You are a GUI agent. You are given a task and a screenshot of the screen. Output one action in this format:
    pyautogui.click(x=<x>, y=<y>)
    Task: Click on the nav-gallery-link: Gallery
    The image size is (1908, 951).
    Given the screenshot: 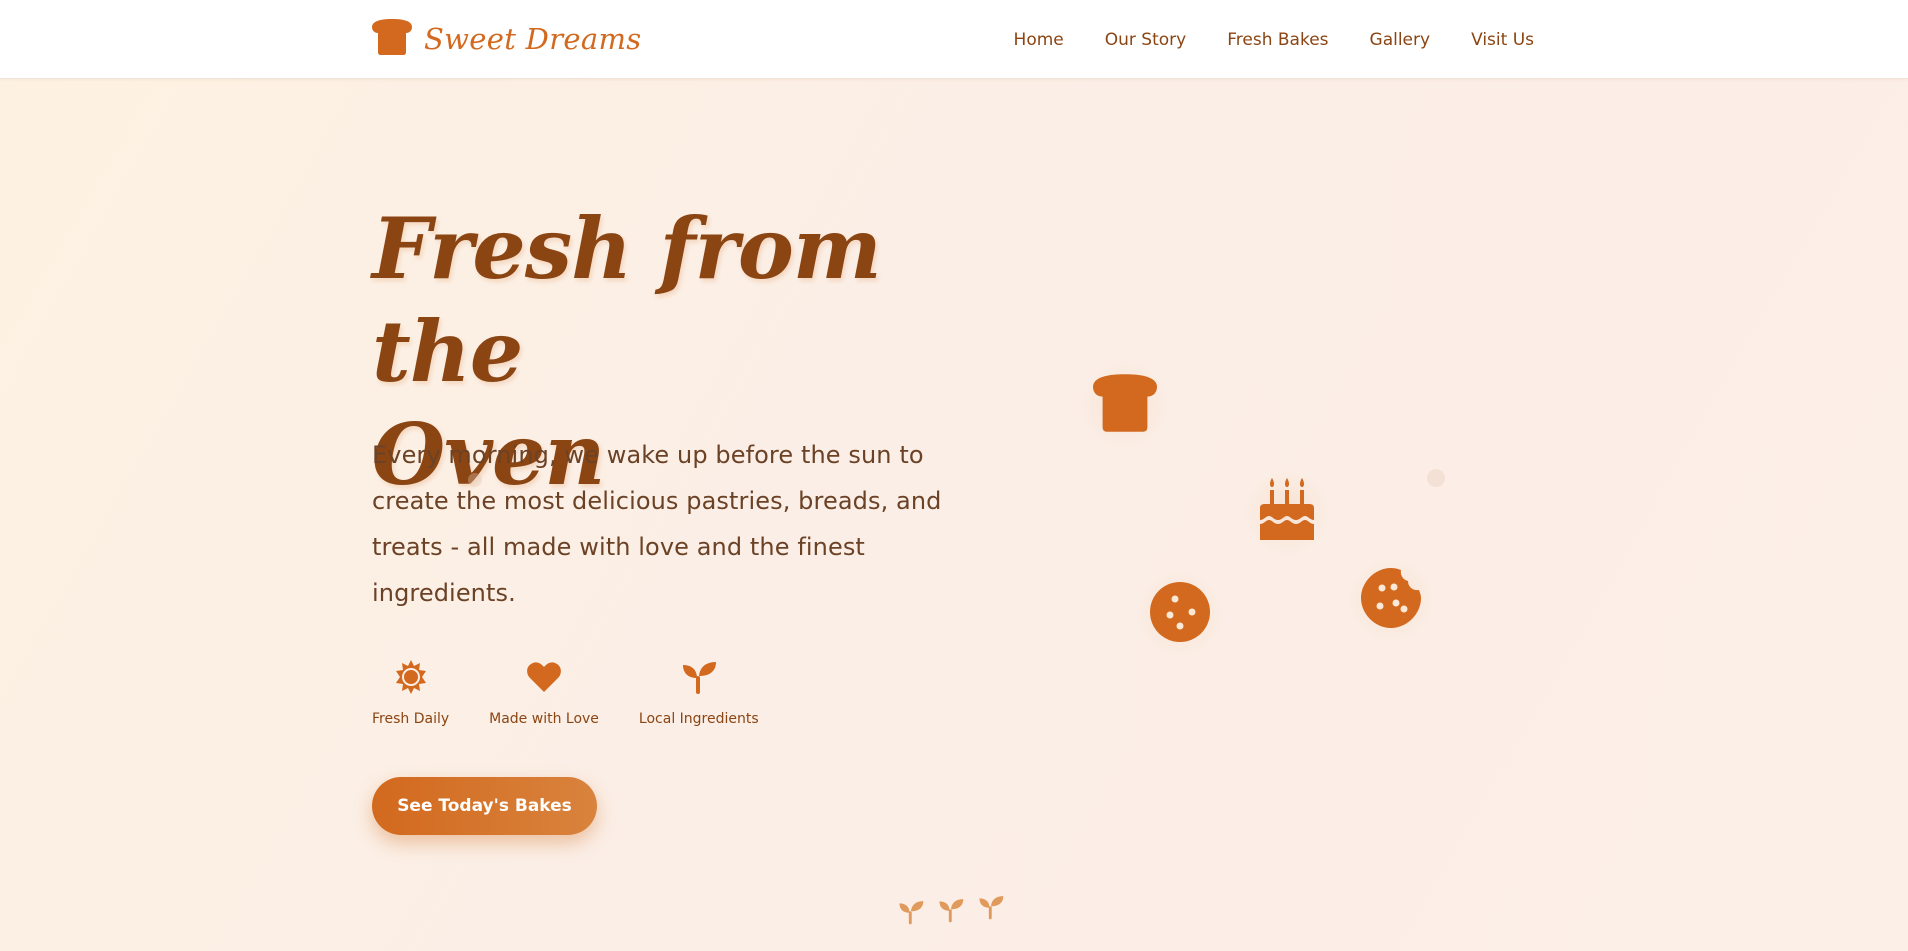 What is the action you would take?
    pyautogui.click(x=1400, y=40)
    